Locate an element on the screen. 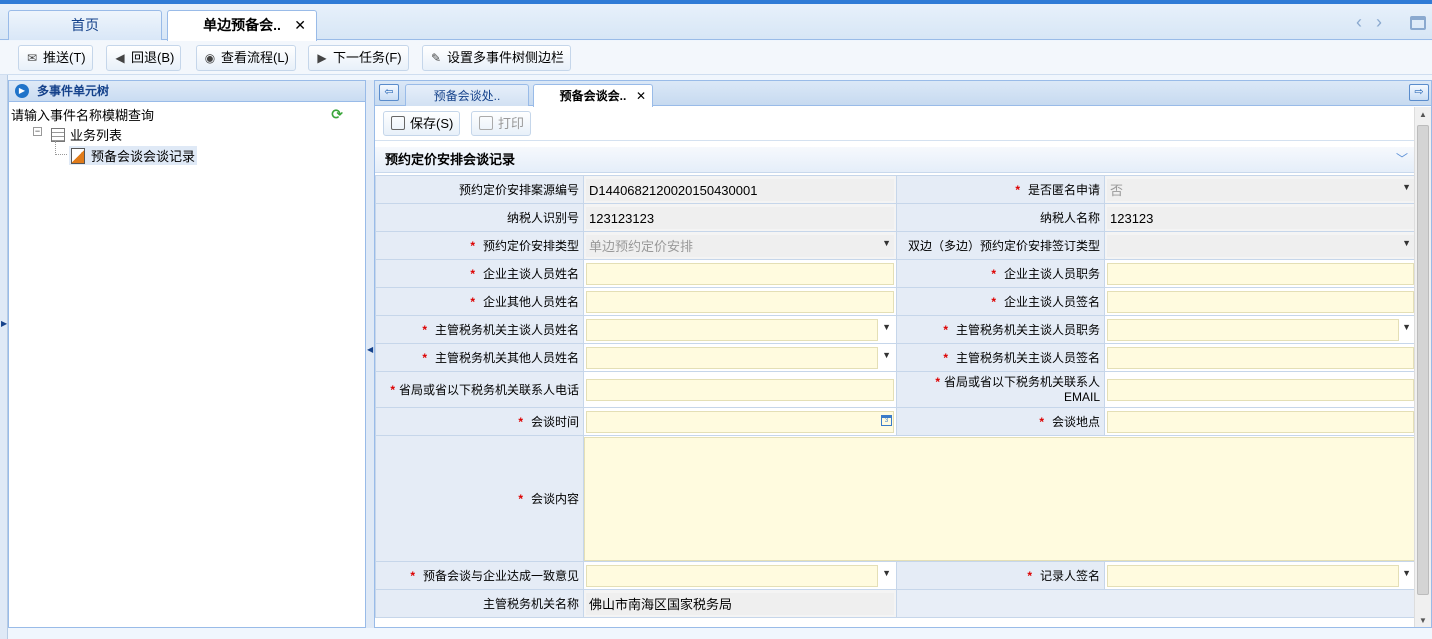  next-task-button: ▶ 下一任务(F) is located at coordinates (358, 58).